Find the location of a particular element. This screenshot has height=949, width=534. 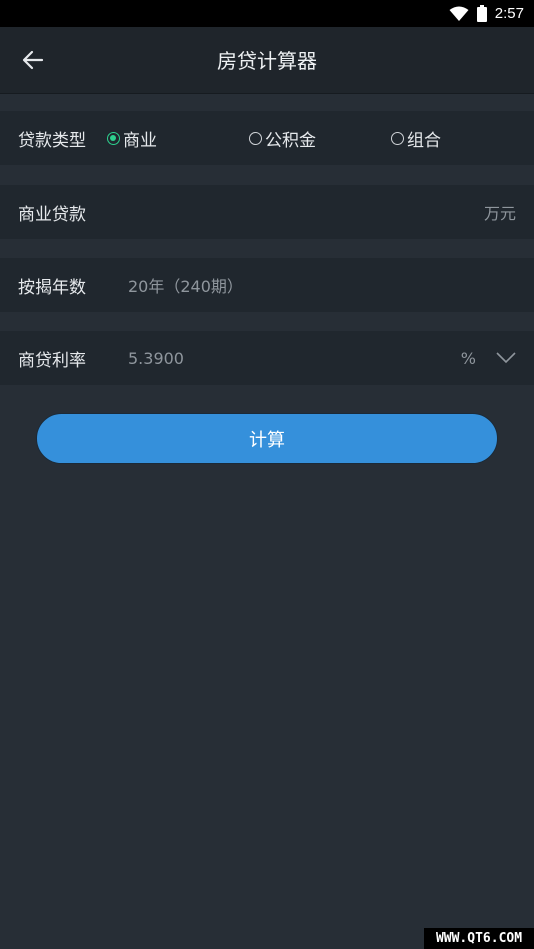

loan-type-row: 贷款类型 商业 公积金 组合 is located at coordinates (267, 138).